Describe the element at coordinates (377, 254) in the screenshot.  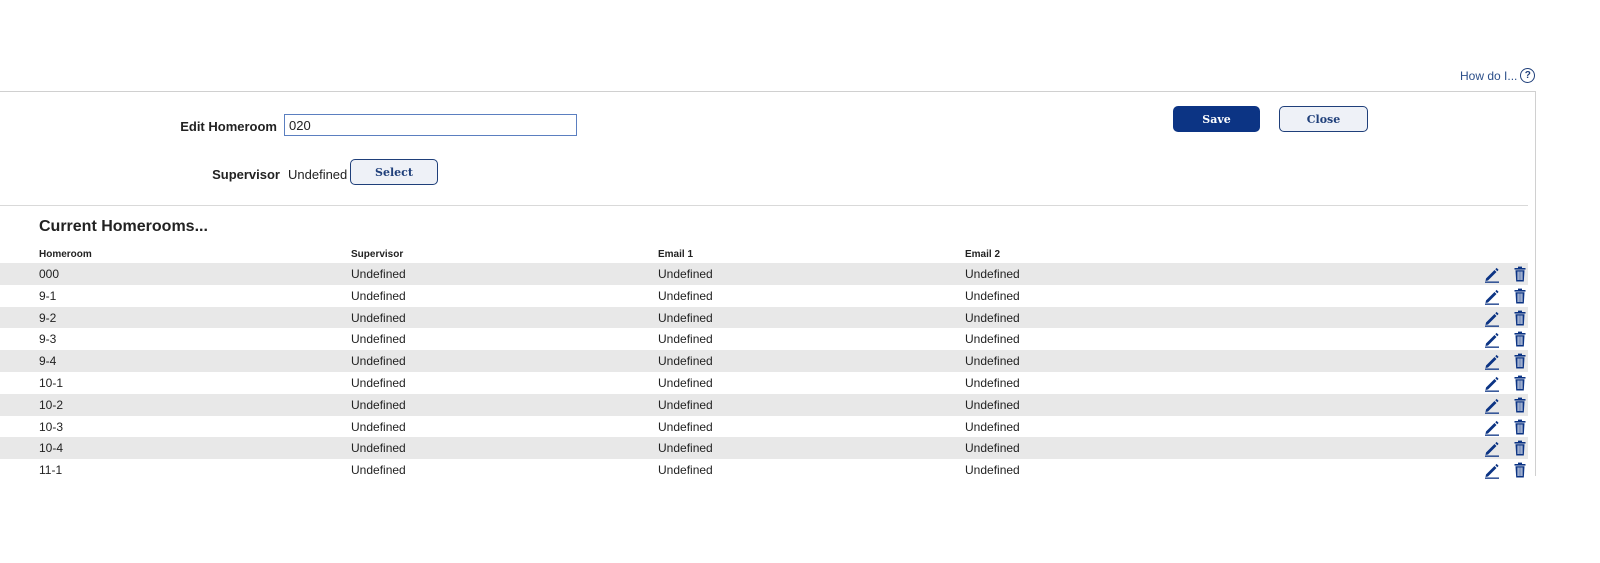
I see `column-header-supervisor: Supervisor` at that location.